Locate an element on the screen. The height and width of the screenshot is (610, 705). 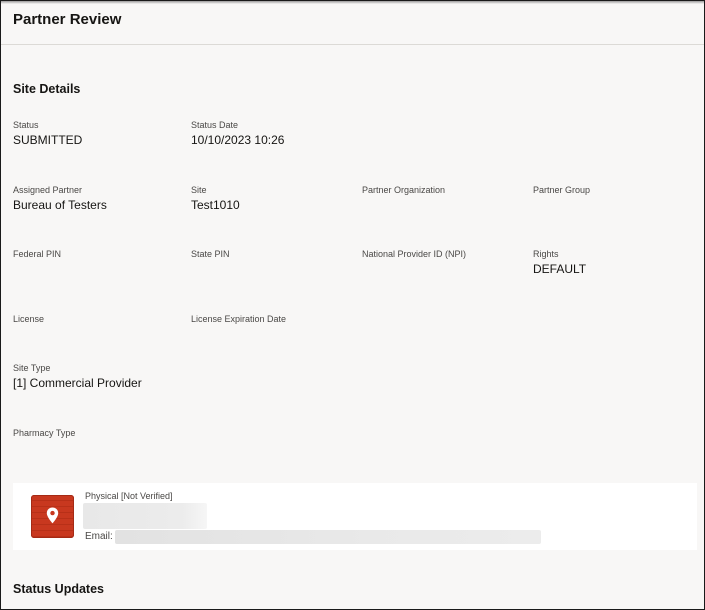
email-redacted is located at coordinates (328, 537).